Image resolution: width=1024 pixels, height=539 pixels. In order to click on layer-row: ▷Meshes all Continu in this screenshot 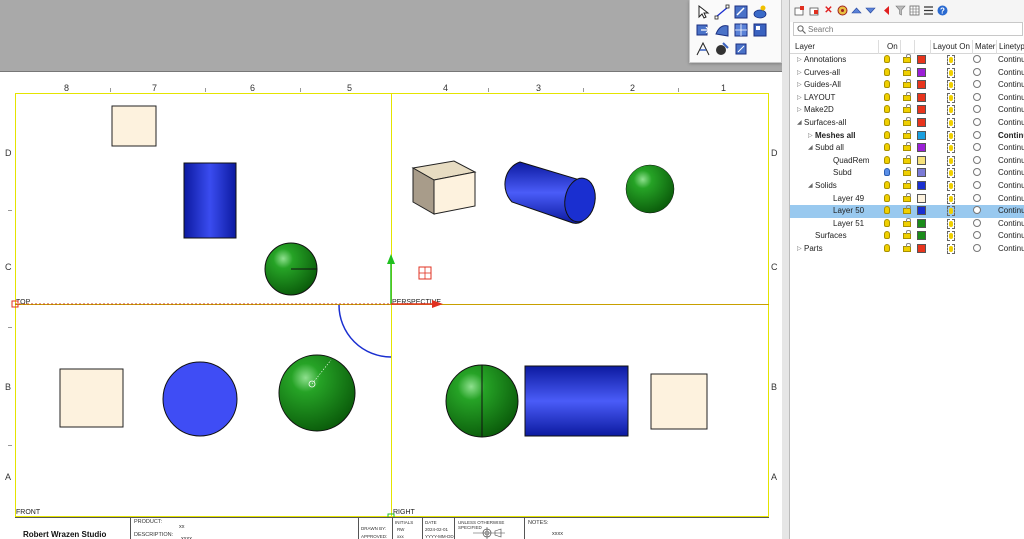, I will do `click(907, 136)`.